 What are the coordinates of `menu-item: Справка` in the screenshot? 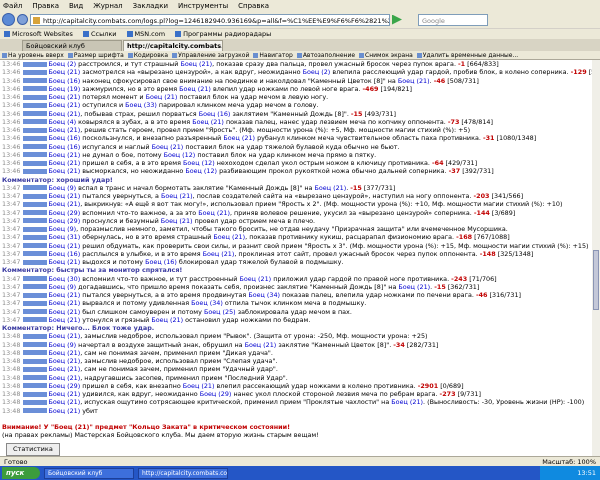 It's located at (253, 6).